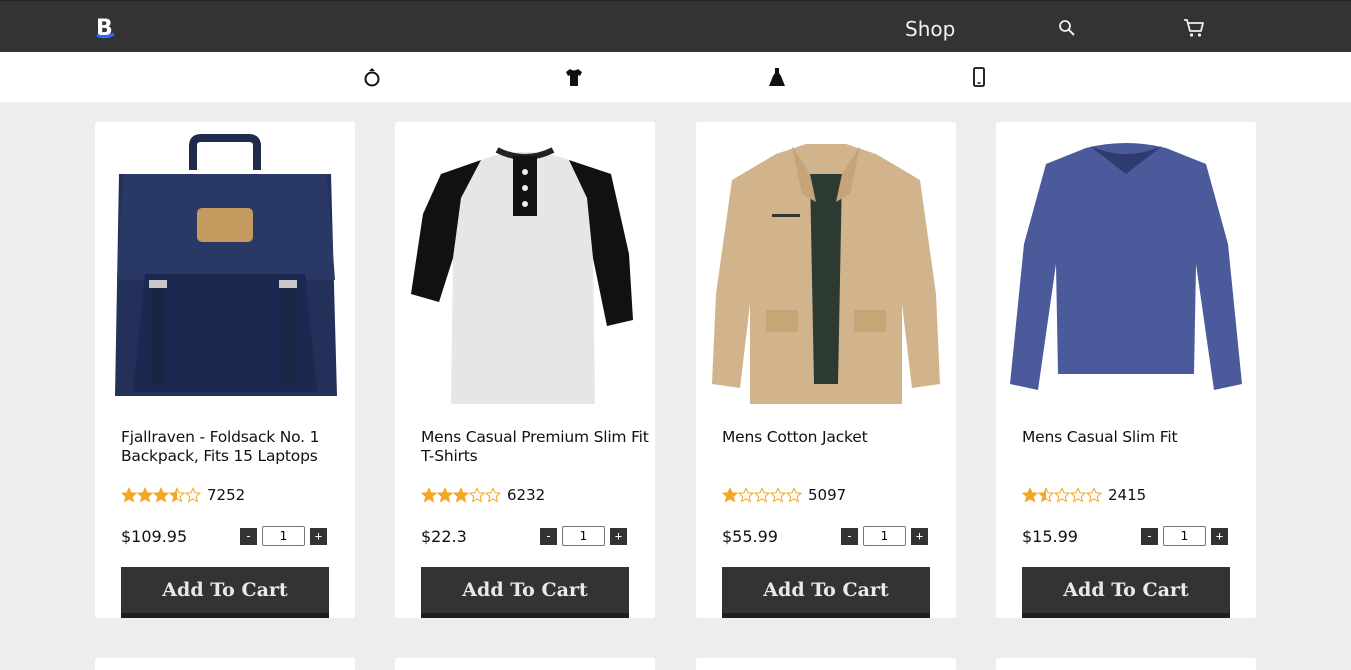 This screenshot has height=670, width=1351. Describe the element at coordinates (225, 273) in the screenshot. I see `backpack-image` at that location.